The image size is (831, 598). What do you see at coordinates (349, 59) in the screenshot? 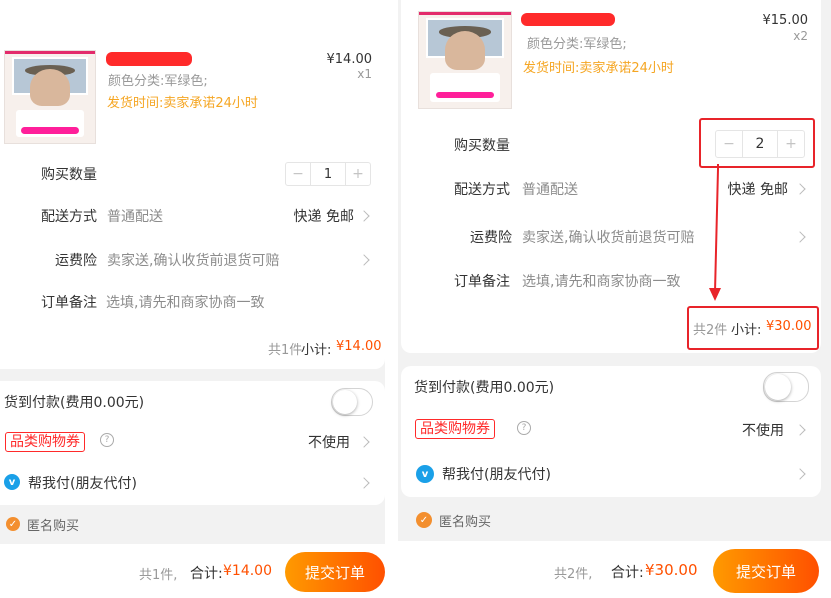
I see `product-price: ¥14.00` at bounding box center [349, 59].